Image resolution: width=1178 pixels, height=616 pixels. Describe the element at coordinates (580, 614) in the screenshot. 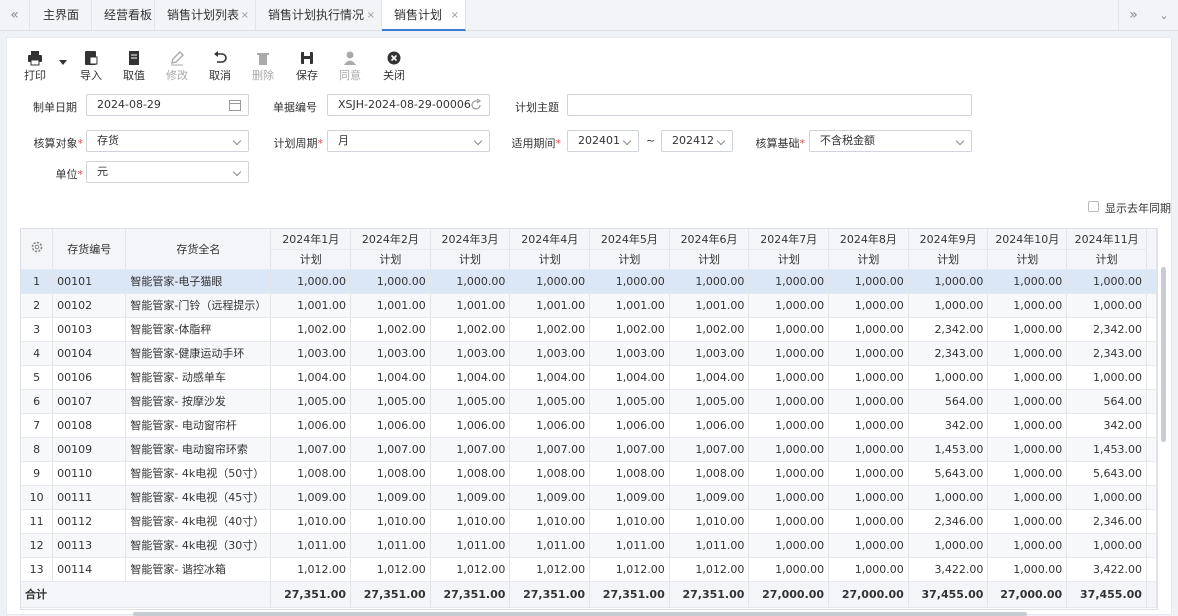

I see `horizontal-scrollbar` at that location.